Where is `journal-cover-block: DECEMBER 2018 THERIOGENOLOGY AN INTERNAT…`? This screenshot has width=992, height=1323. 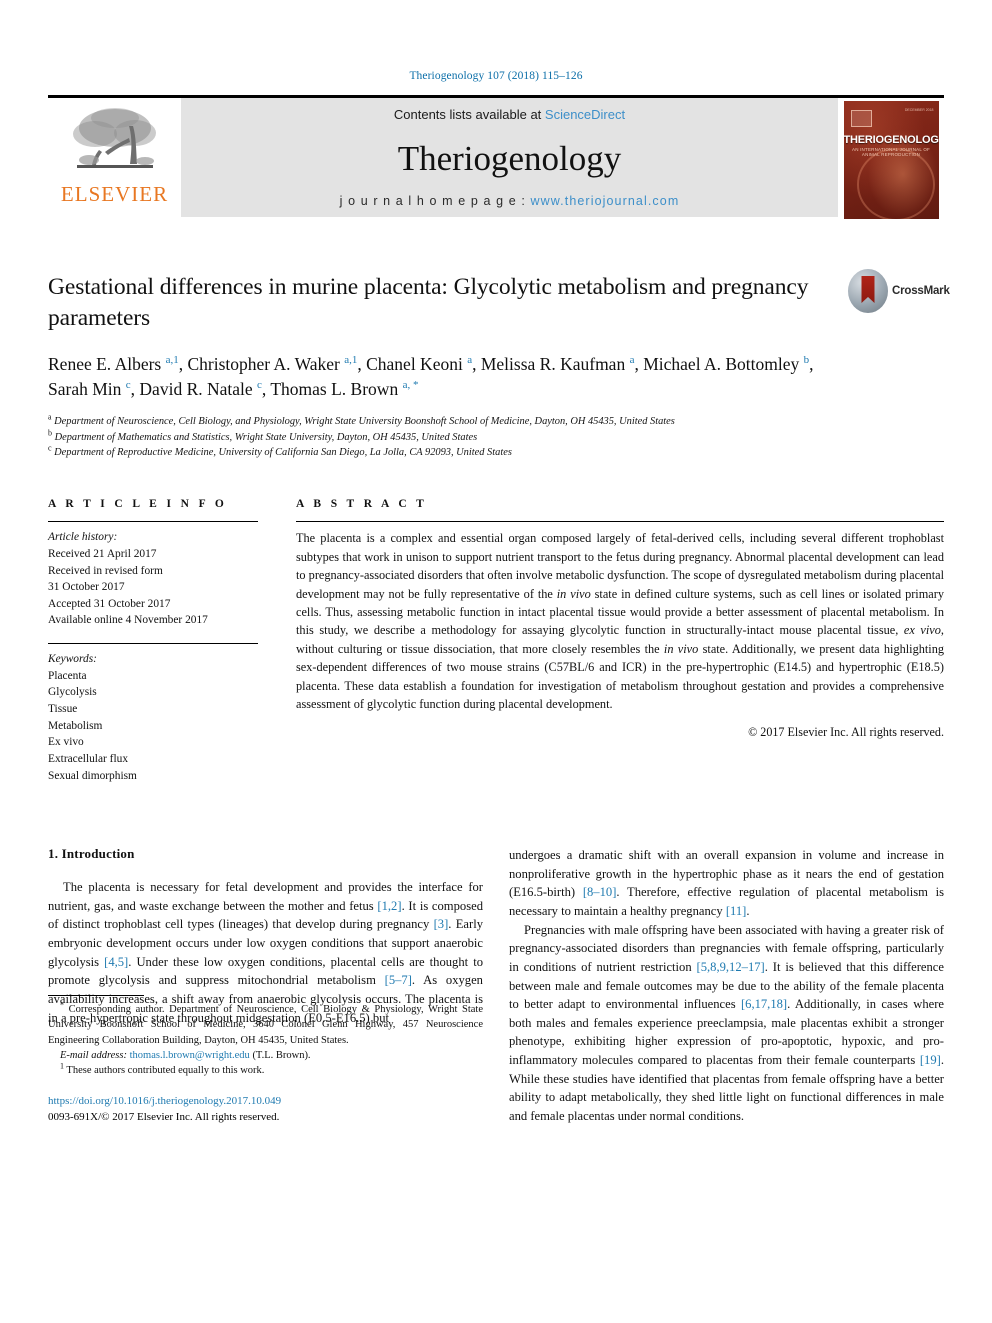
journal-cover-block: DECEMBER 2018 THERIOGENOLOGY AN INTERNAT… is located at coordinates (891, 157).